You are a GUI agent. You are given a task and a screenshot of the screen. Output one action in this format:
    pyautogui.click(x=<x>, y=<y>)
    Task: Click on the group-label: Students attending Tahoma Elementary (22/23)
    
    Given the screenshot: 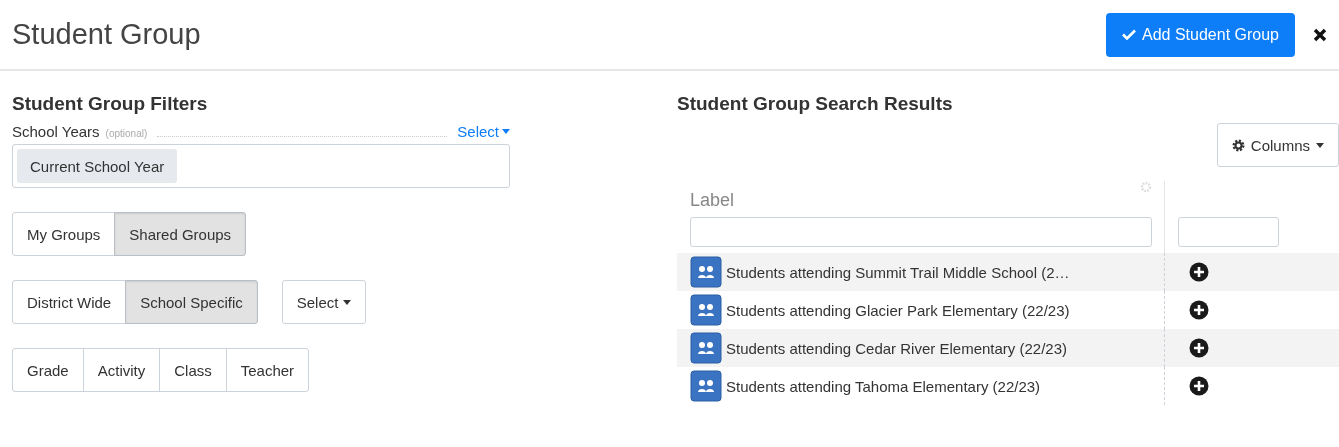 What is the action you would take?
    pyautogui.click(x=883, y=386)
    